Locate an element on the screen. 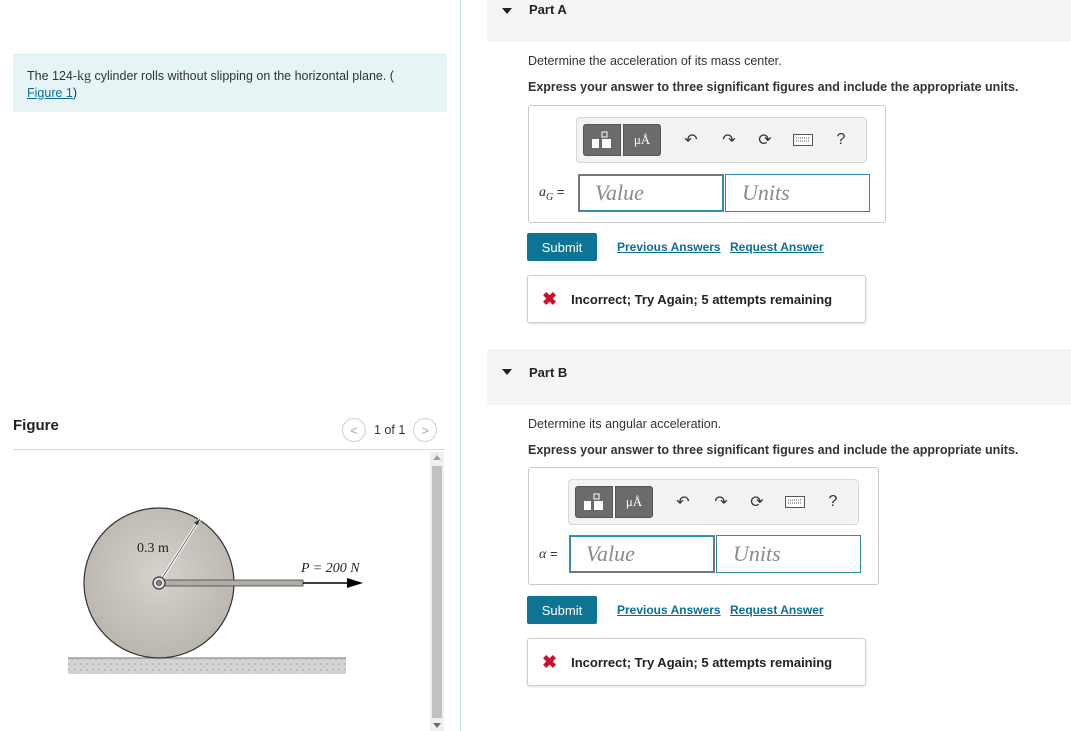  chevron-right-icon: > is located at coordinates (425, 430).